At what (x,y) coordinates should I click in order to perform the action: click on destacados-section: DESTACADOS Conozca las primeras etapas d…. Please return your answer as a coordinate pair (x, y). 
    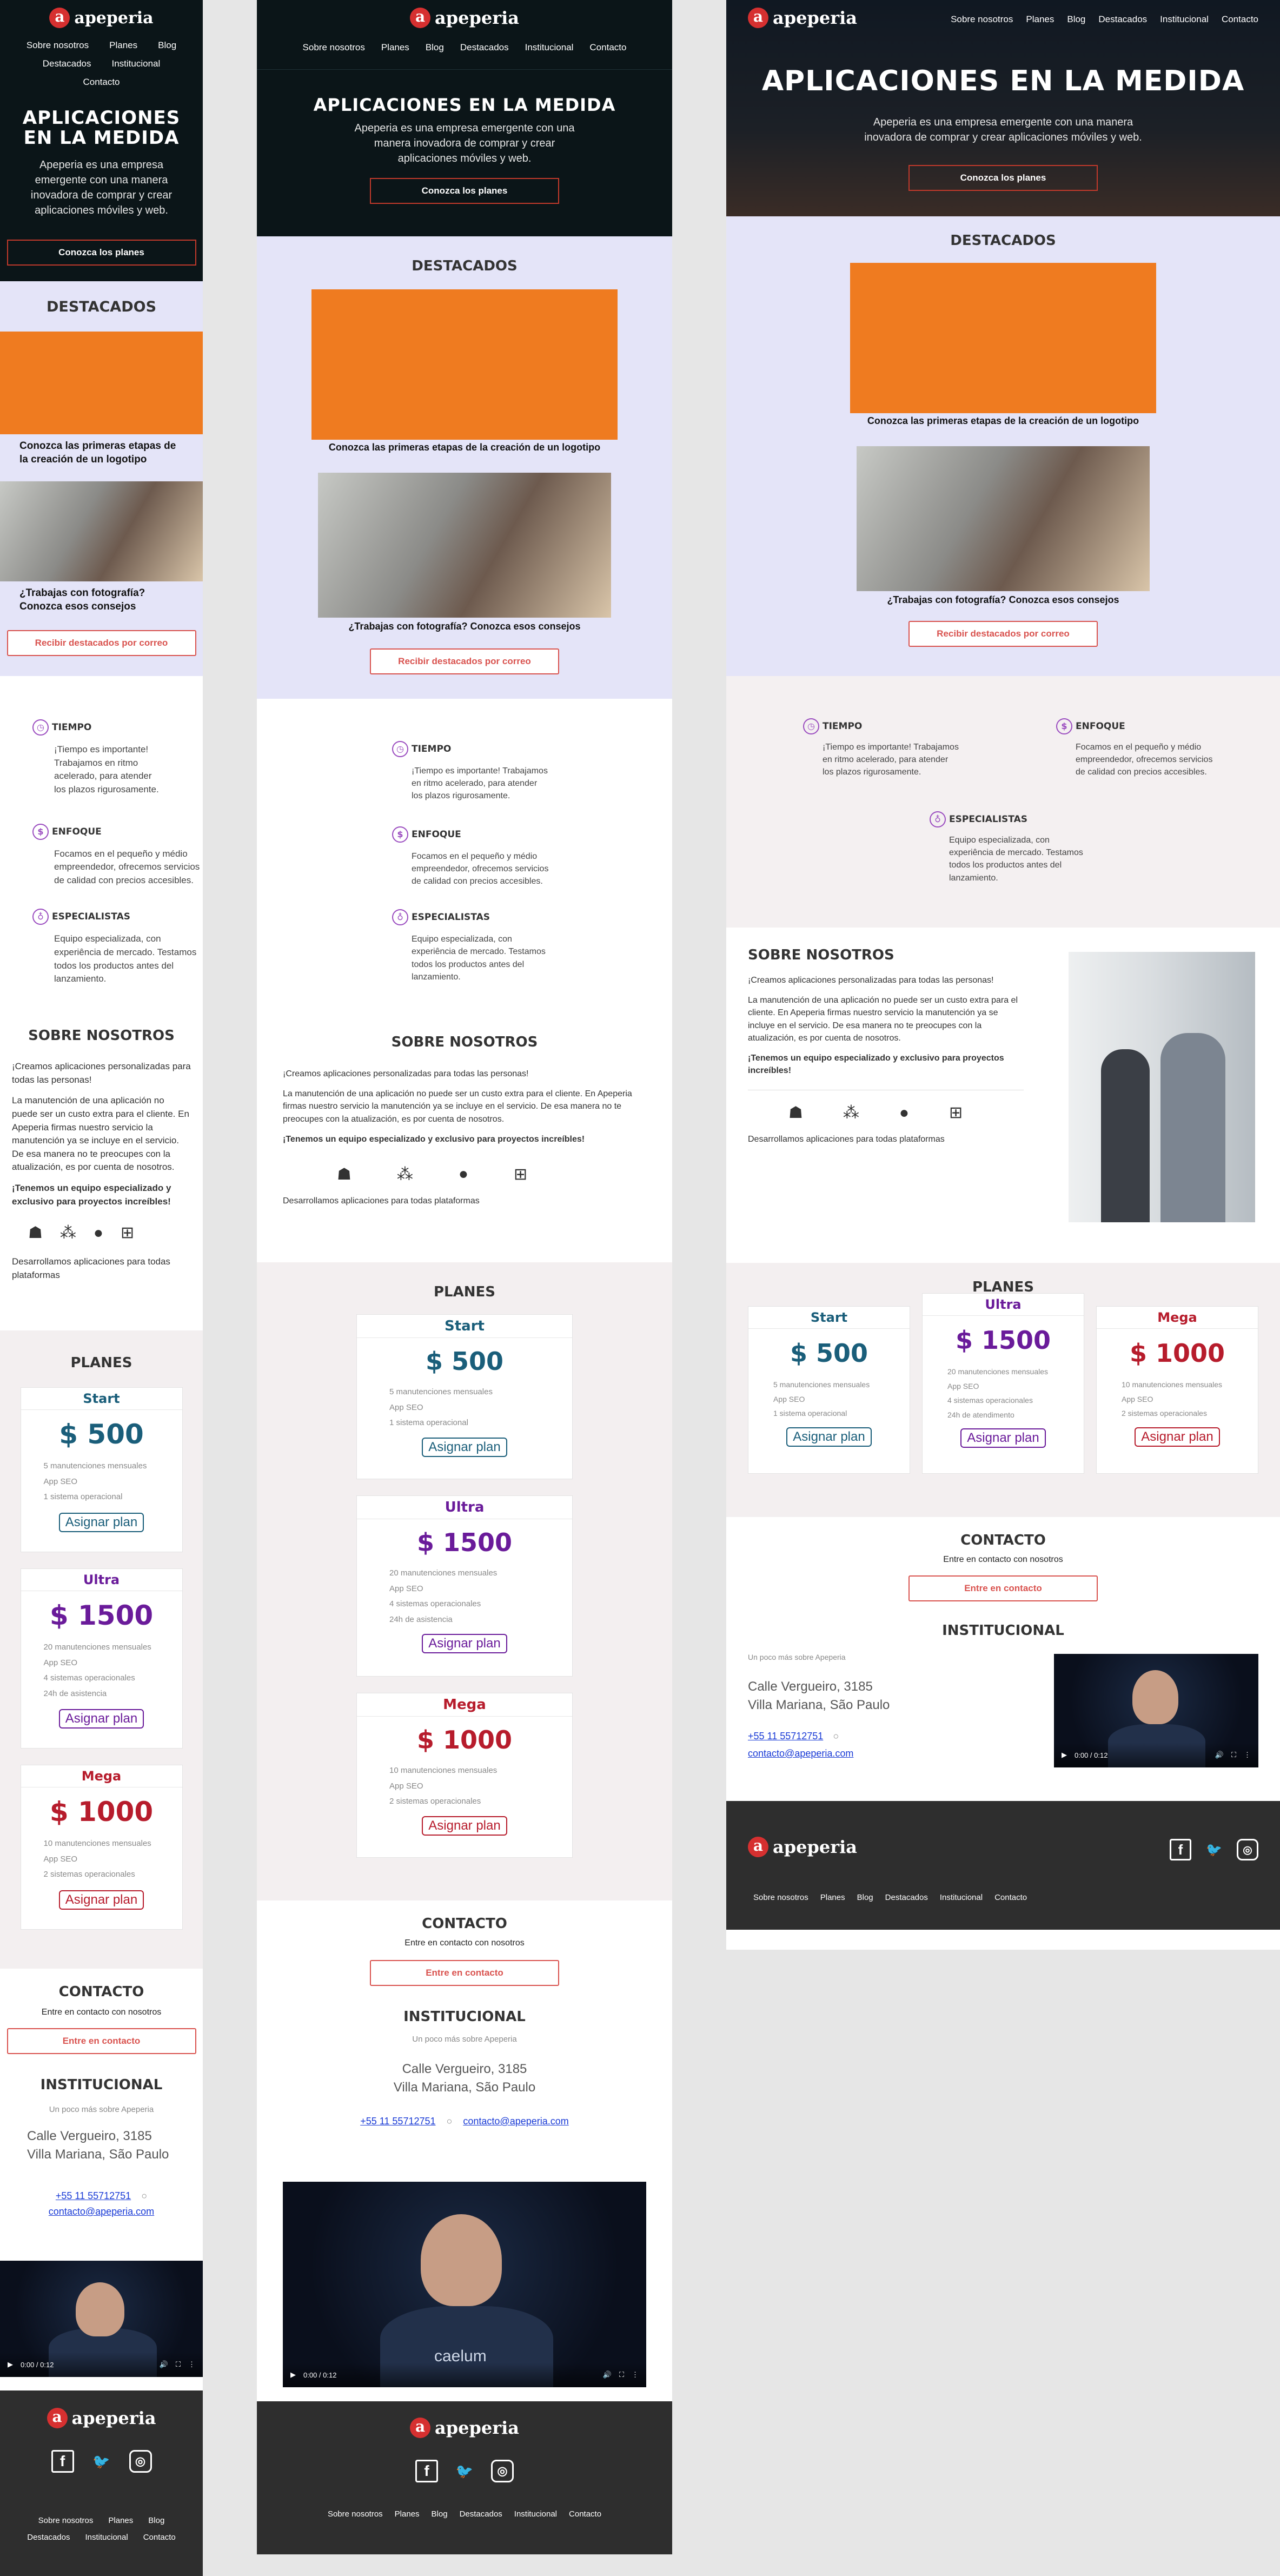
    Looking at the image, I should click on (1003, 446).